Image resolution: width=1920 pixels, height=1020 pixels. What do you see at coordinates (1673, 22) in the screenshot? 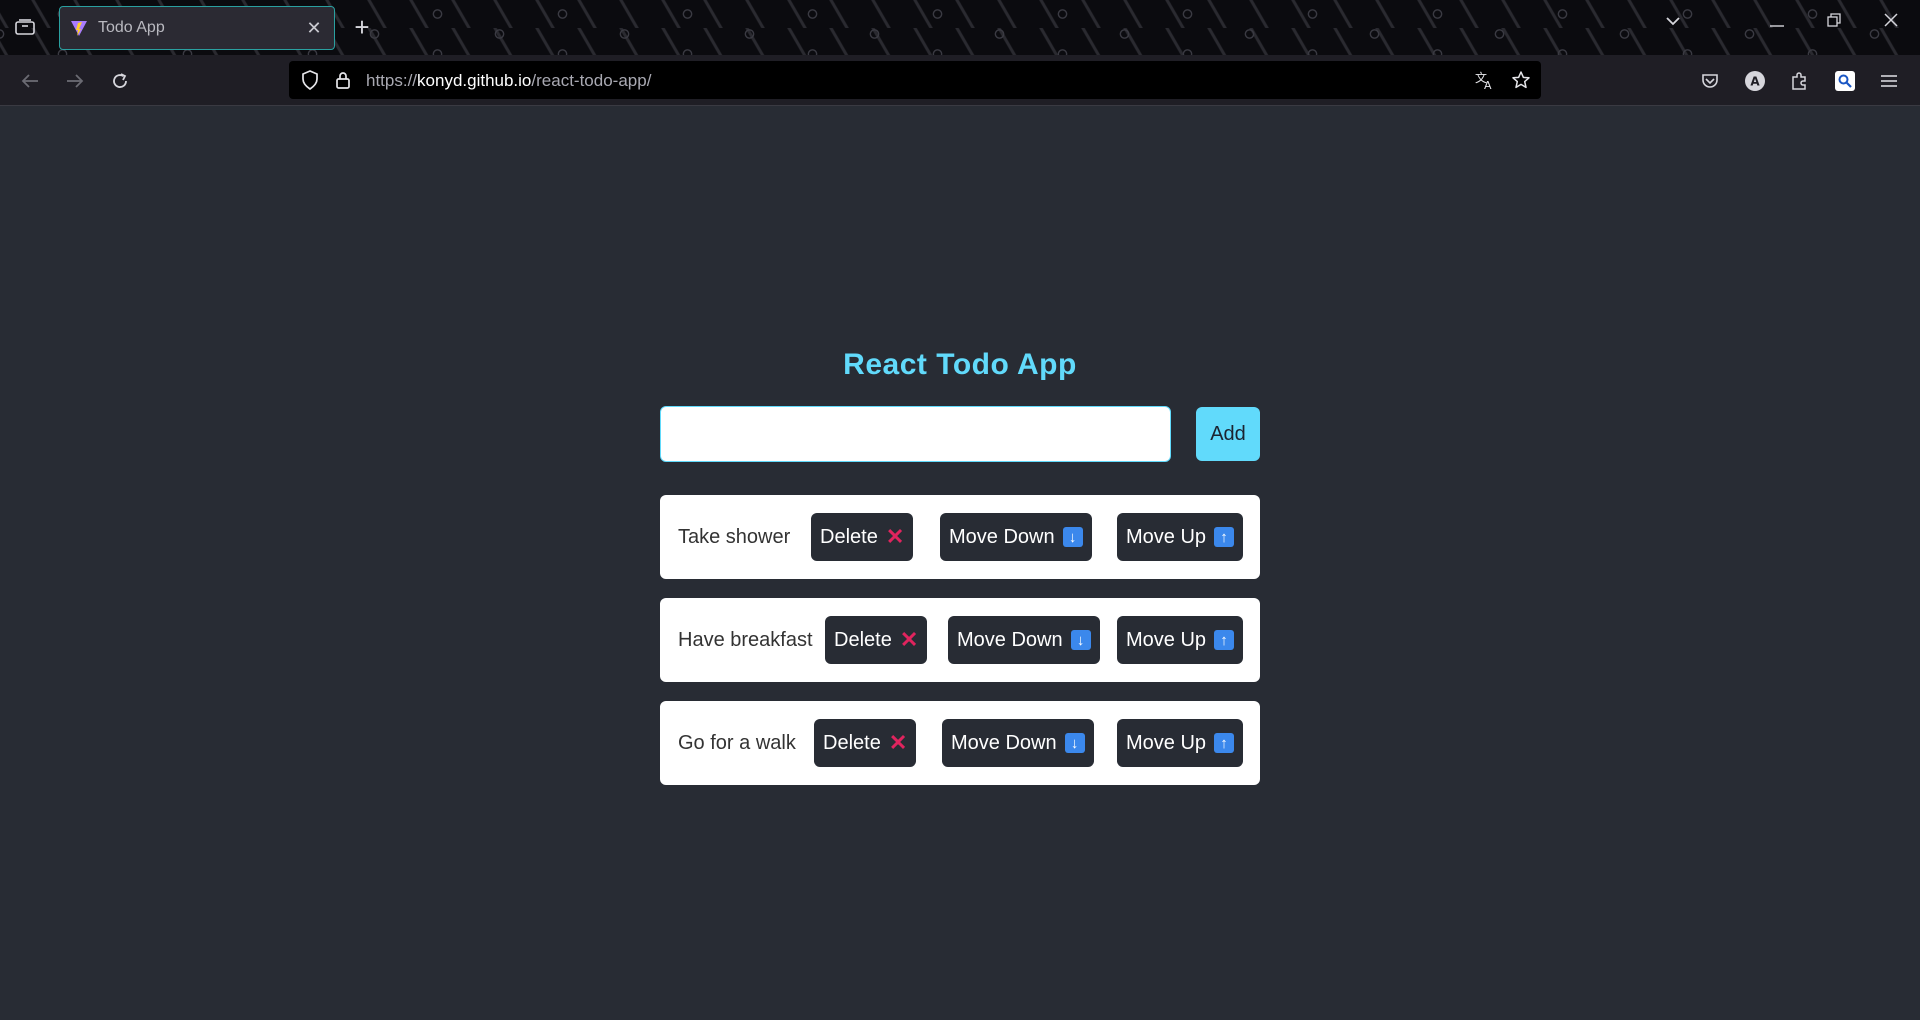
I see `list-all-tabs-icon` at bounding box center [1673, 22].